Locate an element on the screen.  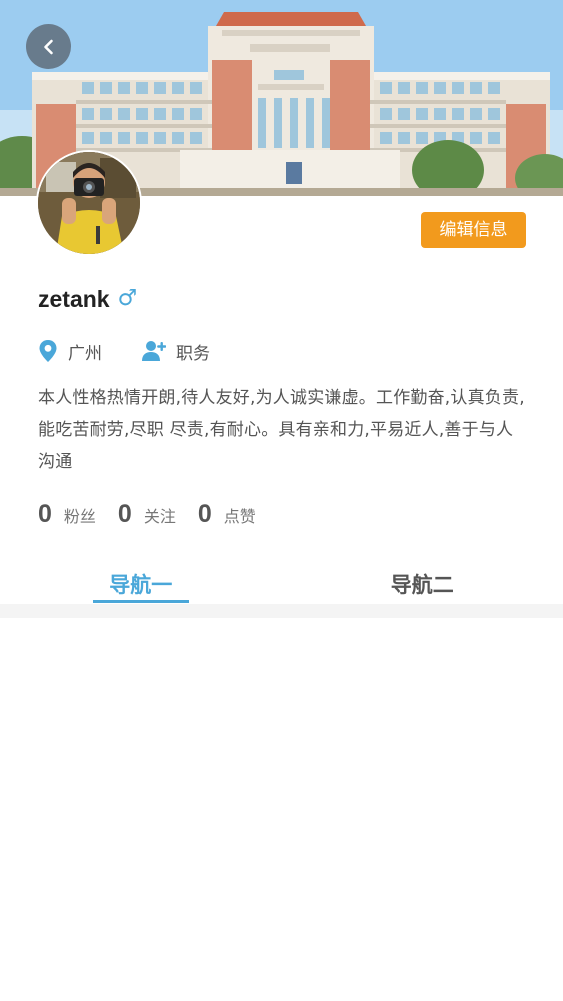
user-plus-icon is located at coordinates (154, 351).